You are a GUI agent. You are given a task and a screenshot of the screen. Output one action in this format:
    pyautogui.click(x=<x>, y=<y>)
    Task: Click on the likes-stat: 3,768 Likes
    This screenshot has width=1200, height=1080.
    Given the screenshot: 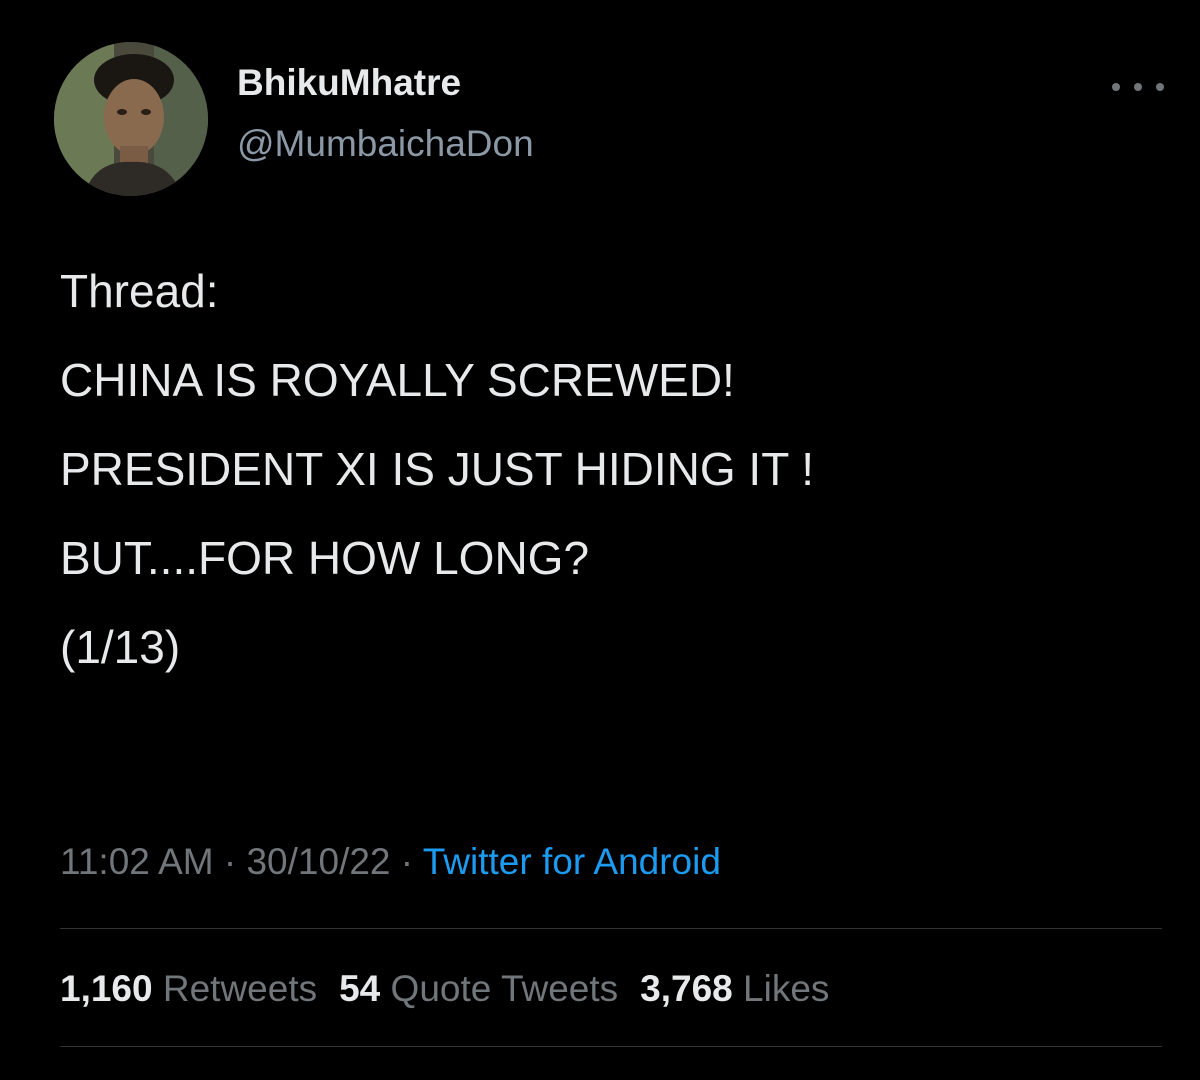 What is the action you would take?
    pyautogui.click(x=734, y=988)
    